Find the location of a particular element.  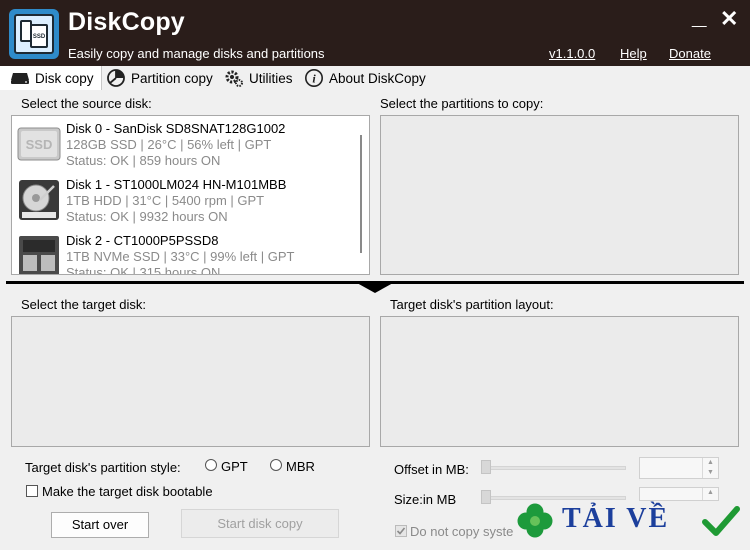

tab-label: Partition copy is located at coordinates (172, 78).